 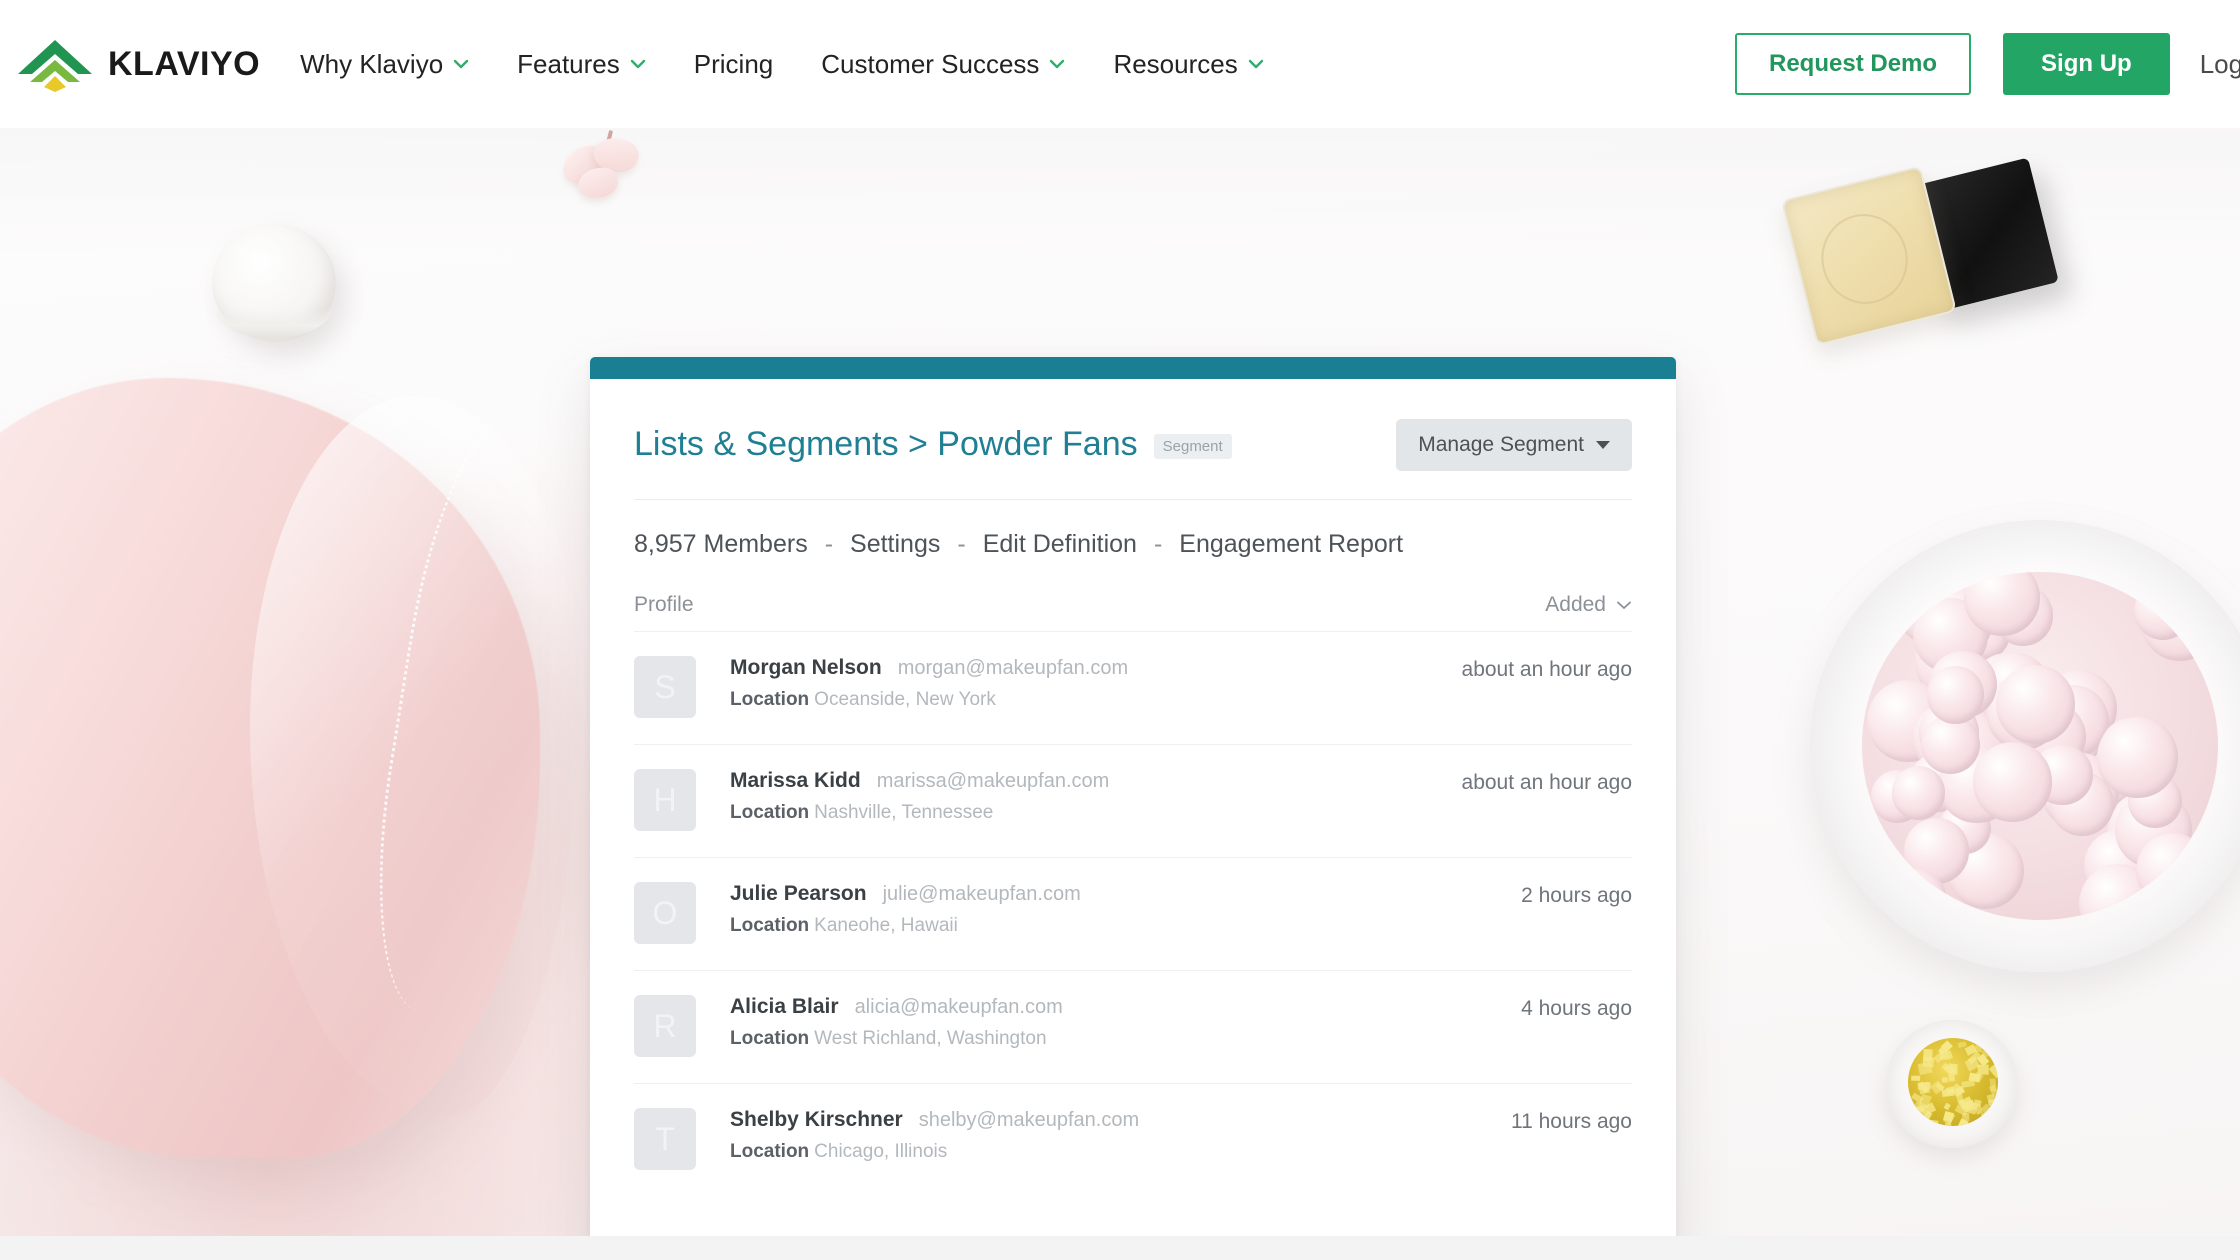 I want to click on profile-location: Location Nashville, Tennessee, so click(x=1084, y=813).